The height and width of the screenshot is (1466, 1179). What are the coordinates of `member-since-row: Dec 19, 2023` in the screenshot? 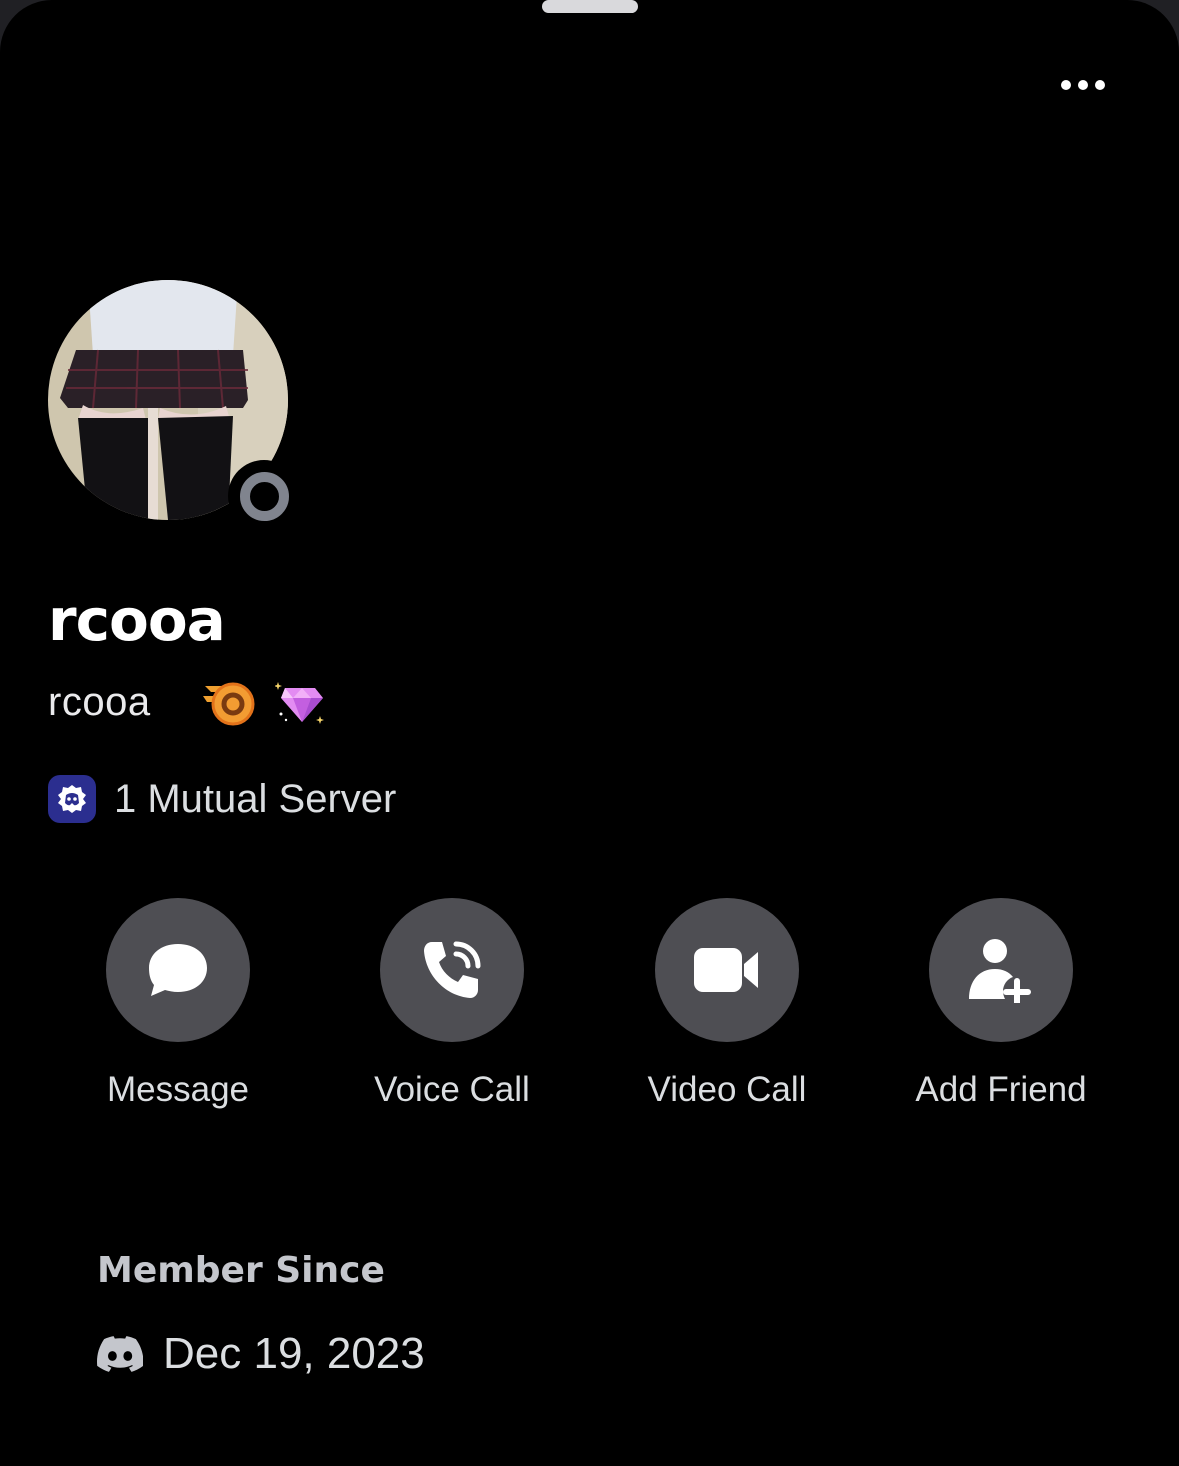 It's located at (261, 1354).